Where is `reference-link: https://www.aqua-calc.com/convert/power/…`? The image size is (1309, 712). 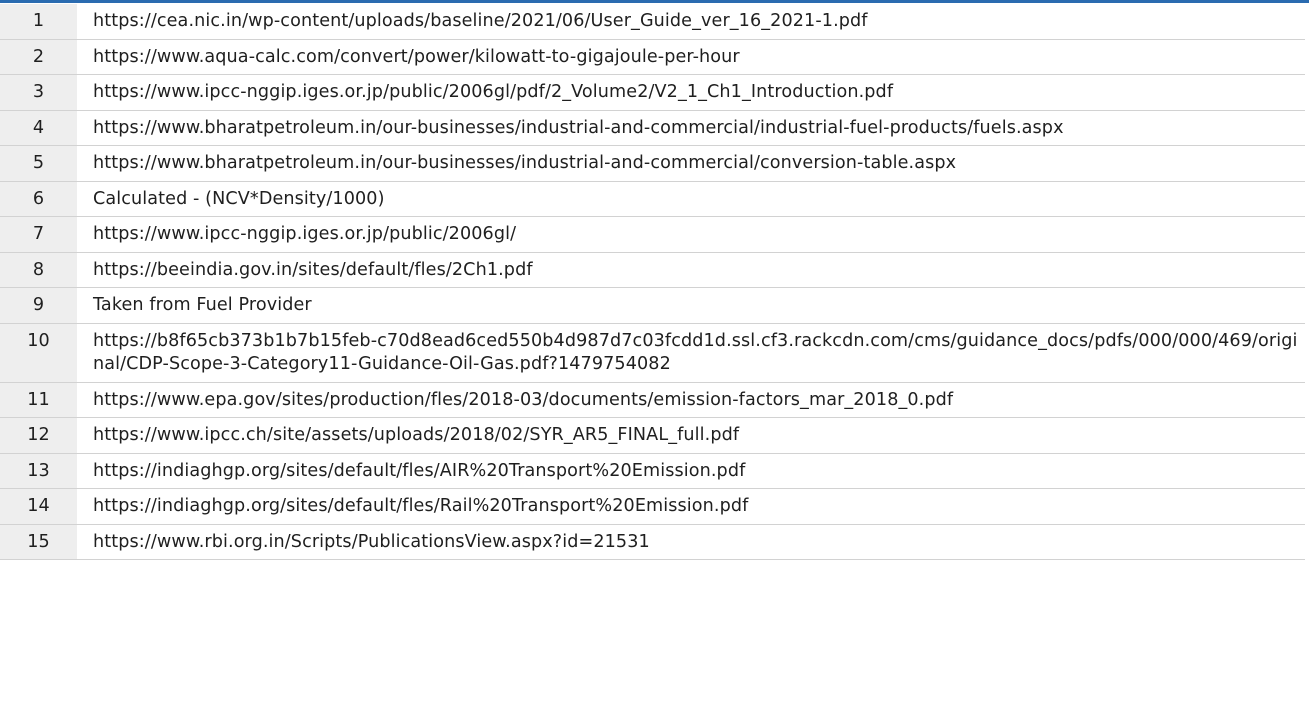
reference-link: https://www.aqua-calc.com/convert/power/… is located at coordinates (691, 57).